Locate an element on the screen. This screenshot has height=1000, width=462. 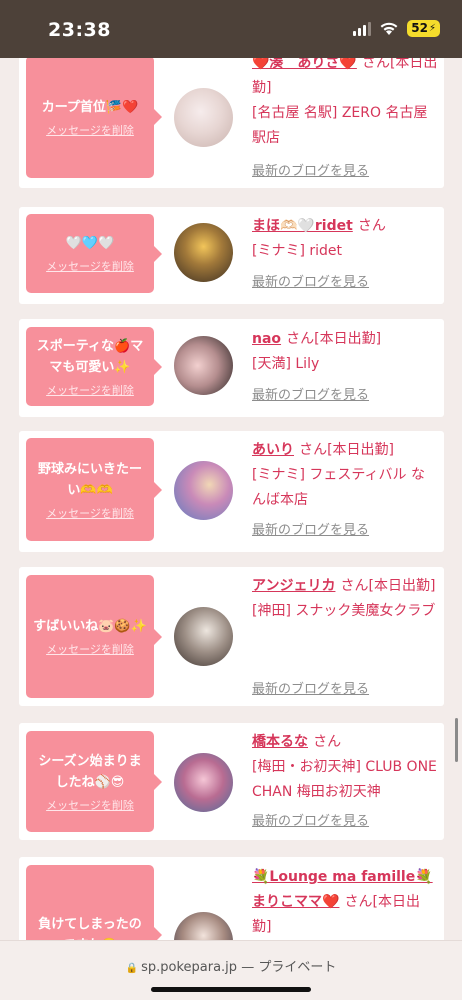
message-text: シーズン始まりましたね⚾😎 is located at coordinates (90, 771).